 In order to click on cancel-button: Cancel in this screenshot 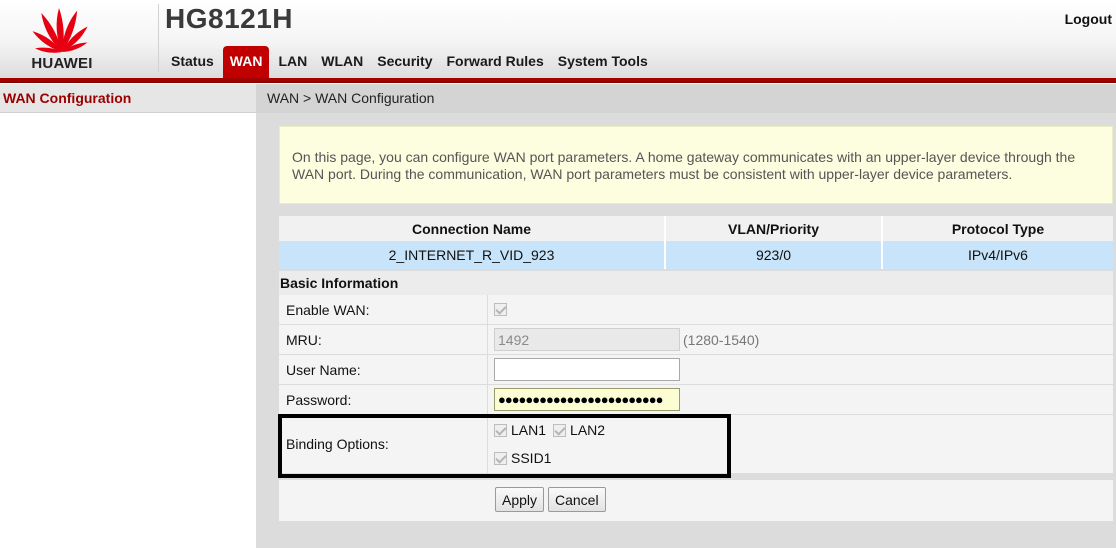, I will do `click(577, 499)`.